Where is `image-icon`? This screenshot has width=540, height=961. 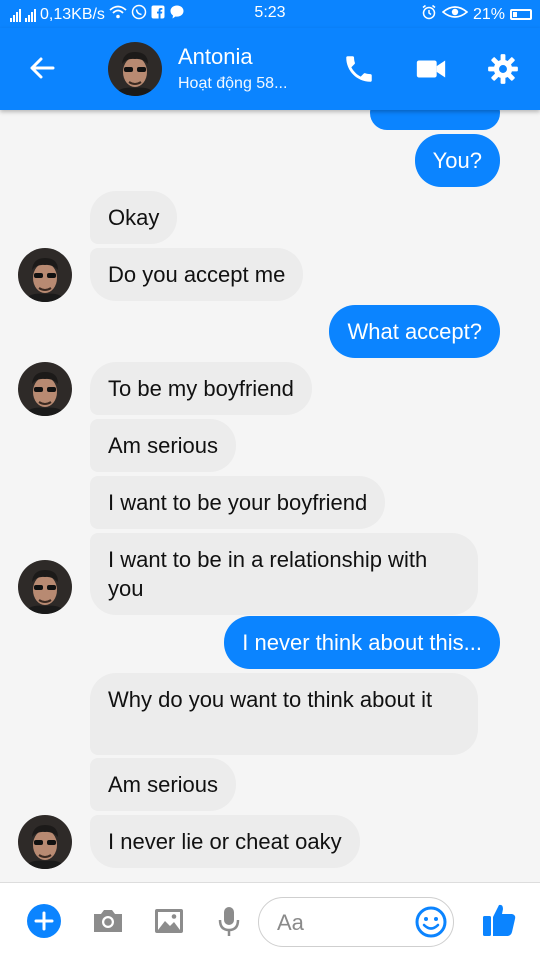
image-icon is located at coordinates (169, 921).